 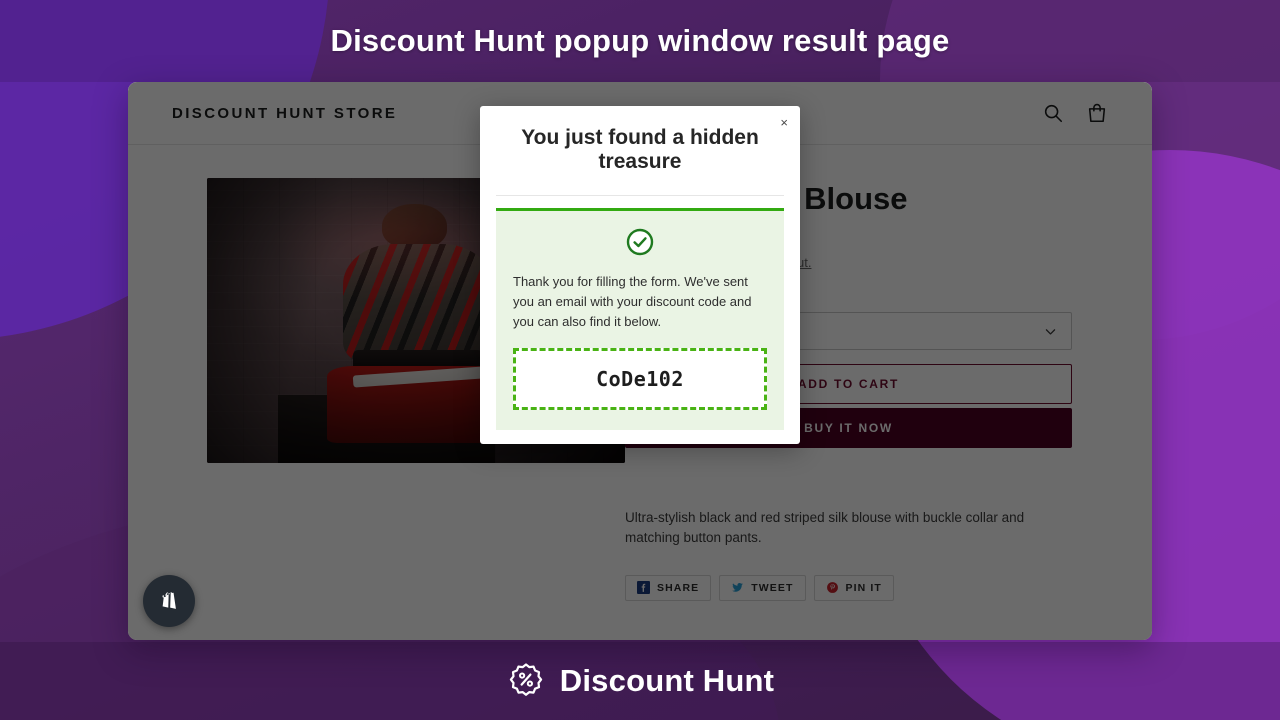 I want to click on share-facebook-button: SHARE, so click(x=668, y=587).